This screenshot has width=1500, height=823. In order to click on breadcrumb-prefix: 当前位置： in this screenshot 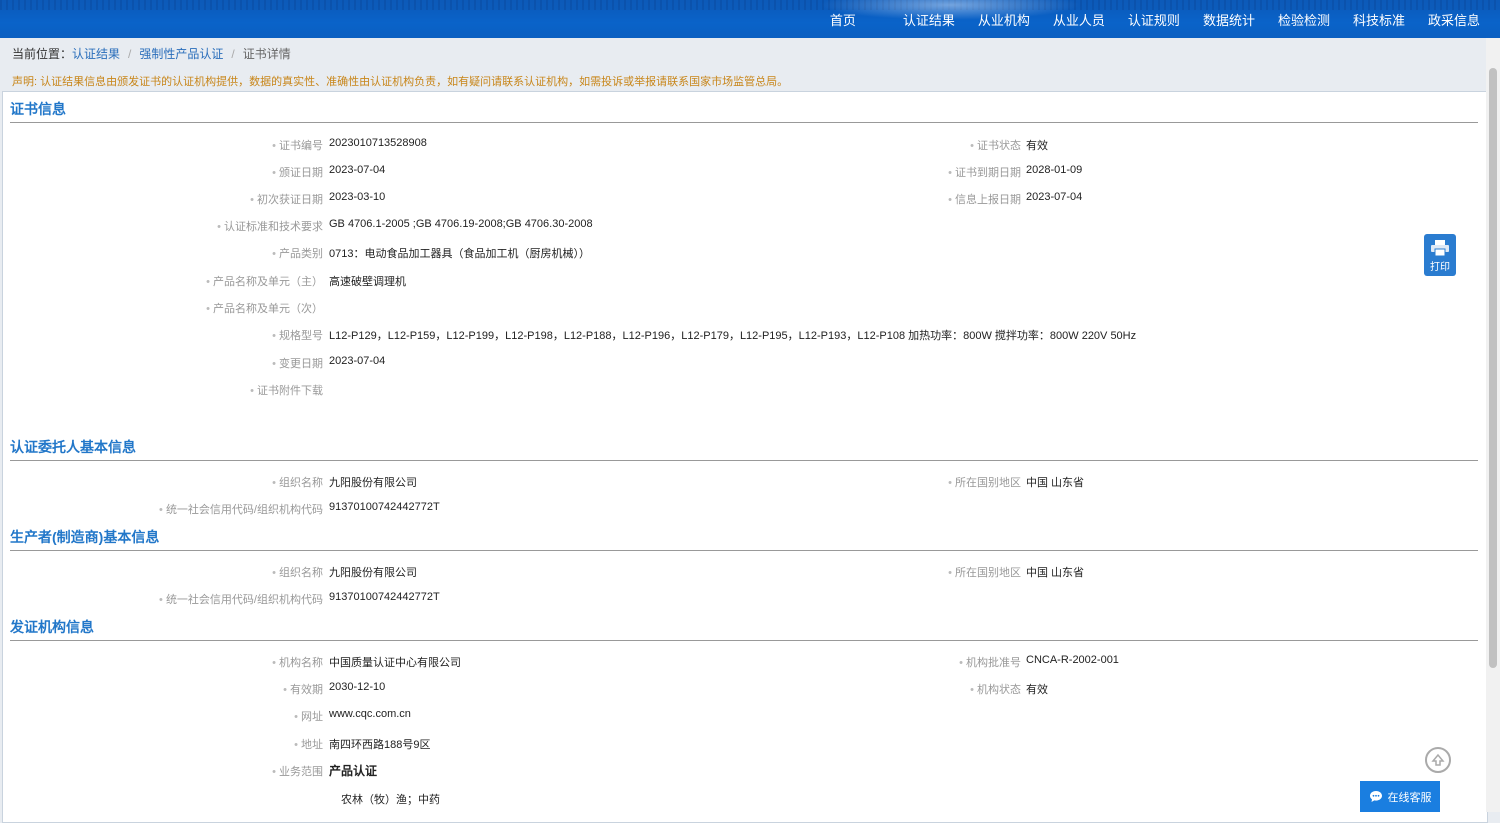, I will do `click(42, 54)`.